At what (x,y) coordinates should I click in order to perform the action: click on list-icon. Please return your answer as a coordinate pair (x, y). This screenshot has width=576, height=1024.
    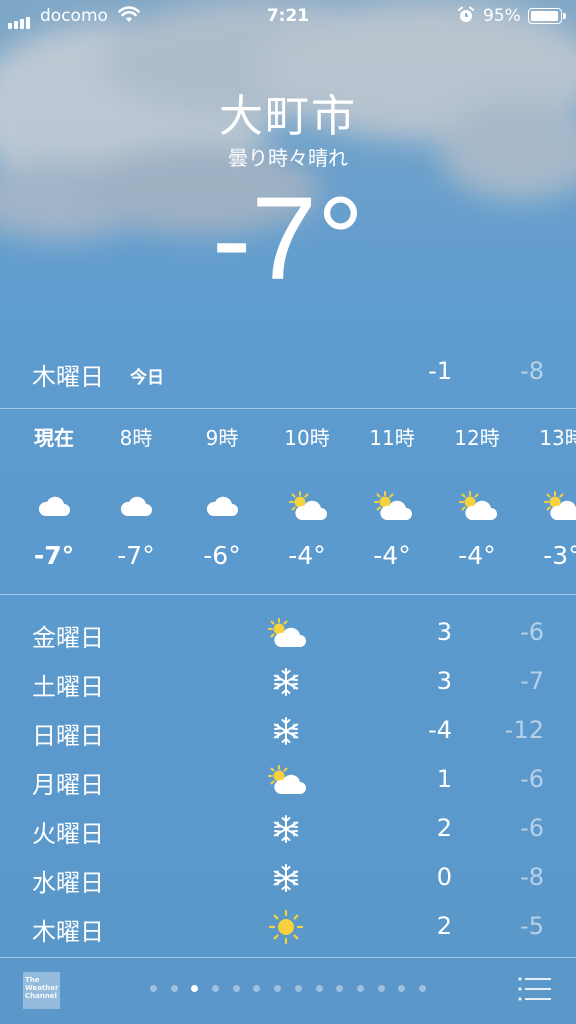
    Looking at the image, I should click on (534, 989).